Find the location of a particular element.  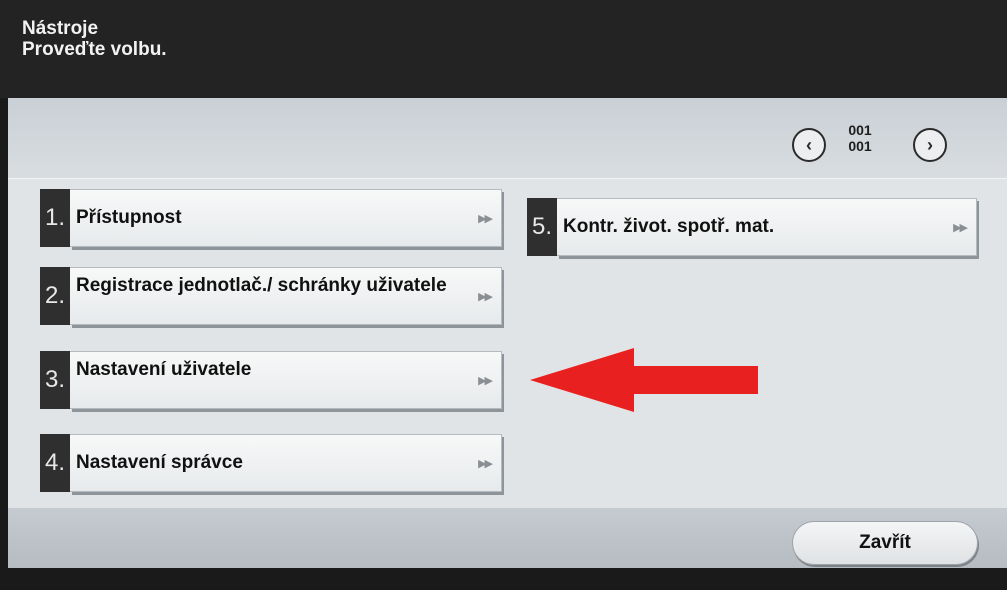

menu-item-button: Nastavení uživatele ▶▶ is located at coordinates (286, 380).